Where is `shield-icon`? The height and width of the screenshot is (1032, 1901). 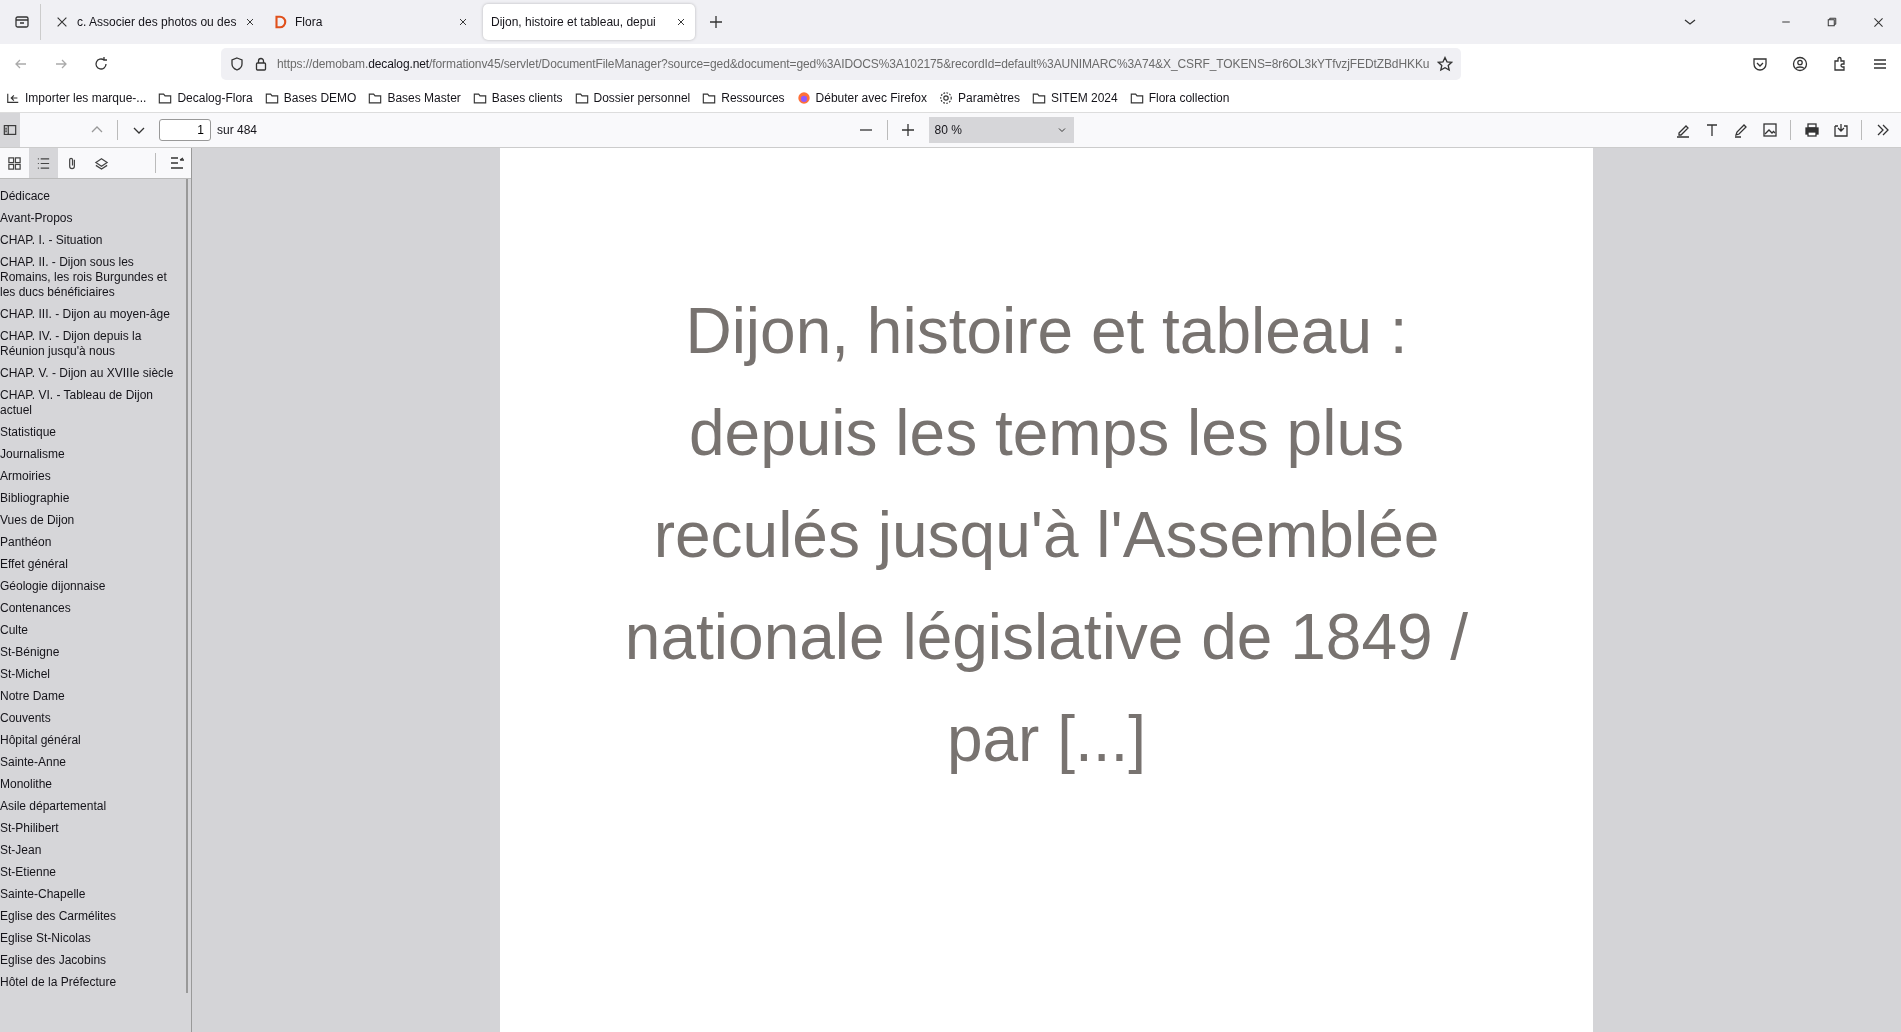 shield-icon is located at coordinates (237, 64).